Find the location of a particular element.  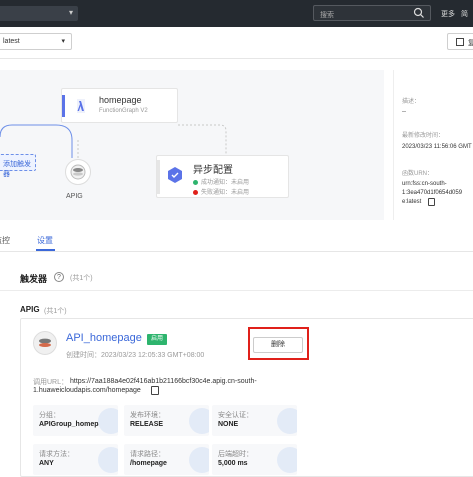

function-node-accent is located at coordinates (63, 106).